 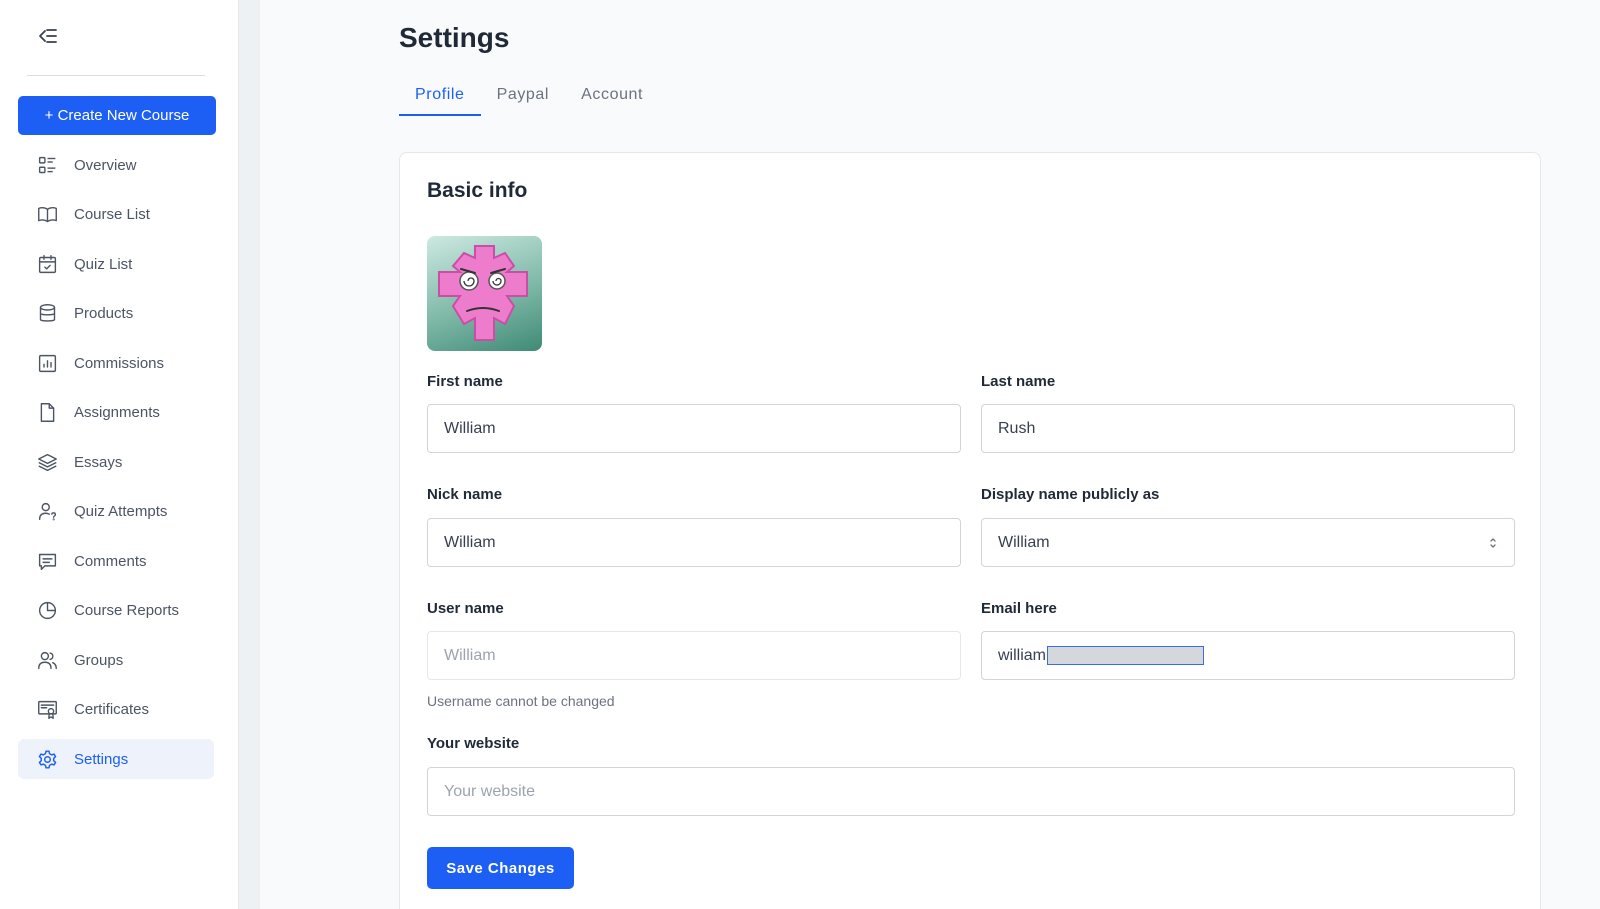 What do you see at coordinates (521, 701) in the screenshot?
I see `username-hint: Username cannot be changed` at bounding box center [521, 701].